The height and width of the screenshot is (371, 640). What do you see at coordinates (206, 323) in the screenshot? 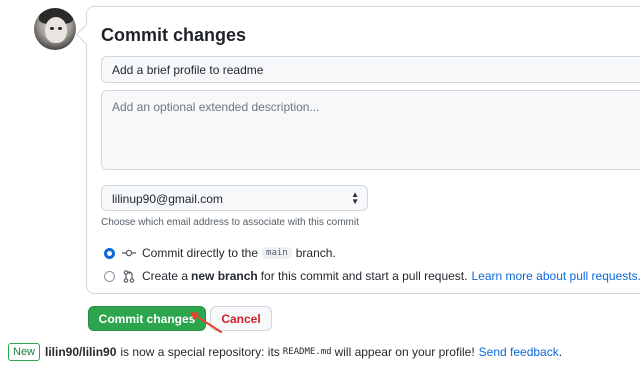
I see `annotation-arrow-icon` at bounding box center [206, 323].